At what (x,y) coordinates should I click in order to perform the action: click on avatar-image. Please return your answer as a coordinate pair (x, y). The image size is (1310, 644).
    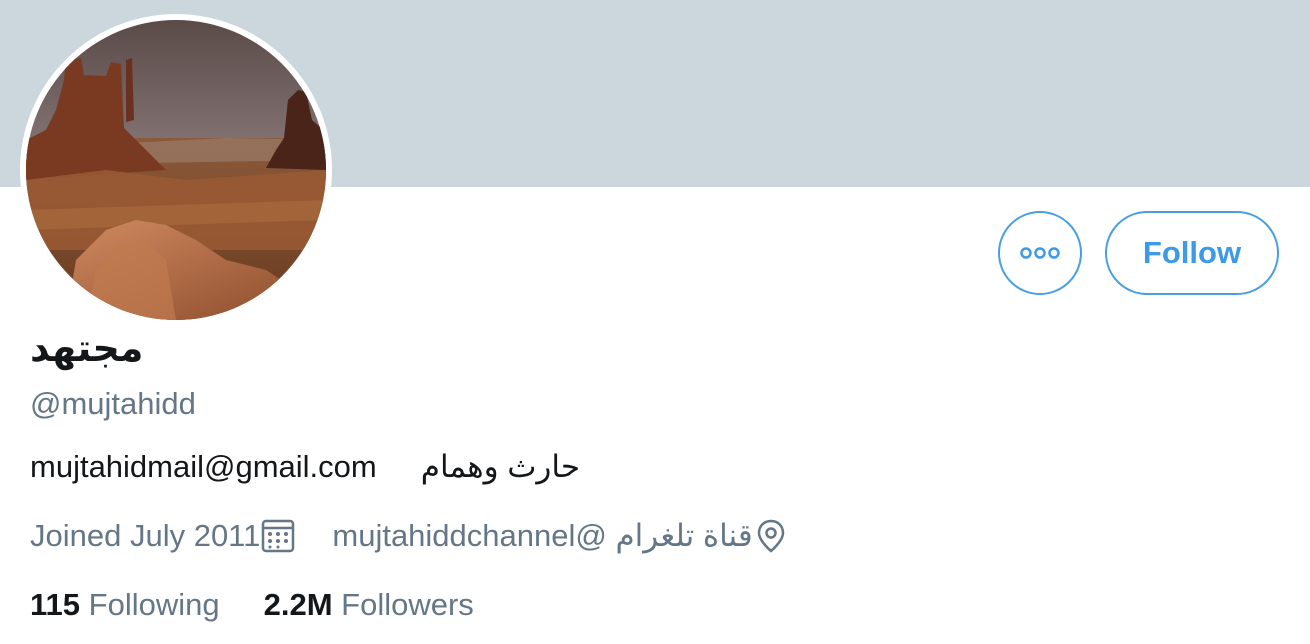
    Looking at the image, I should click on (176, 170).